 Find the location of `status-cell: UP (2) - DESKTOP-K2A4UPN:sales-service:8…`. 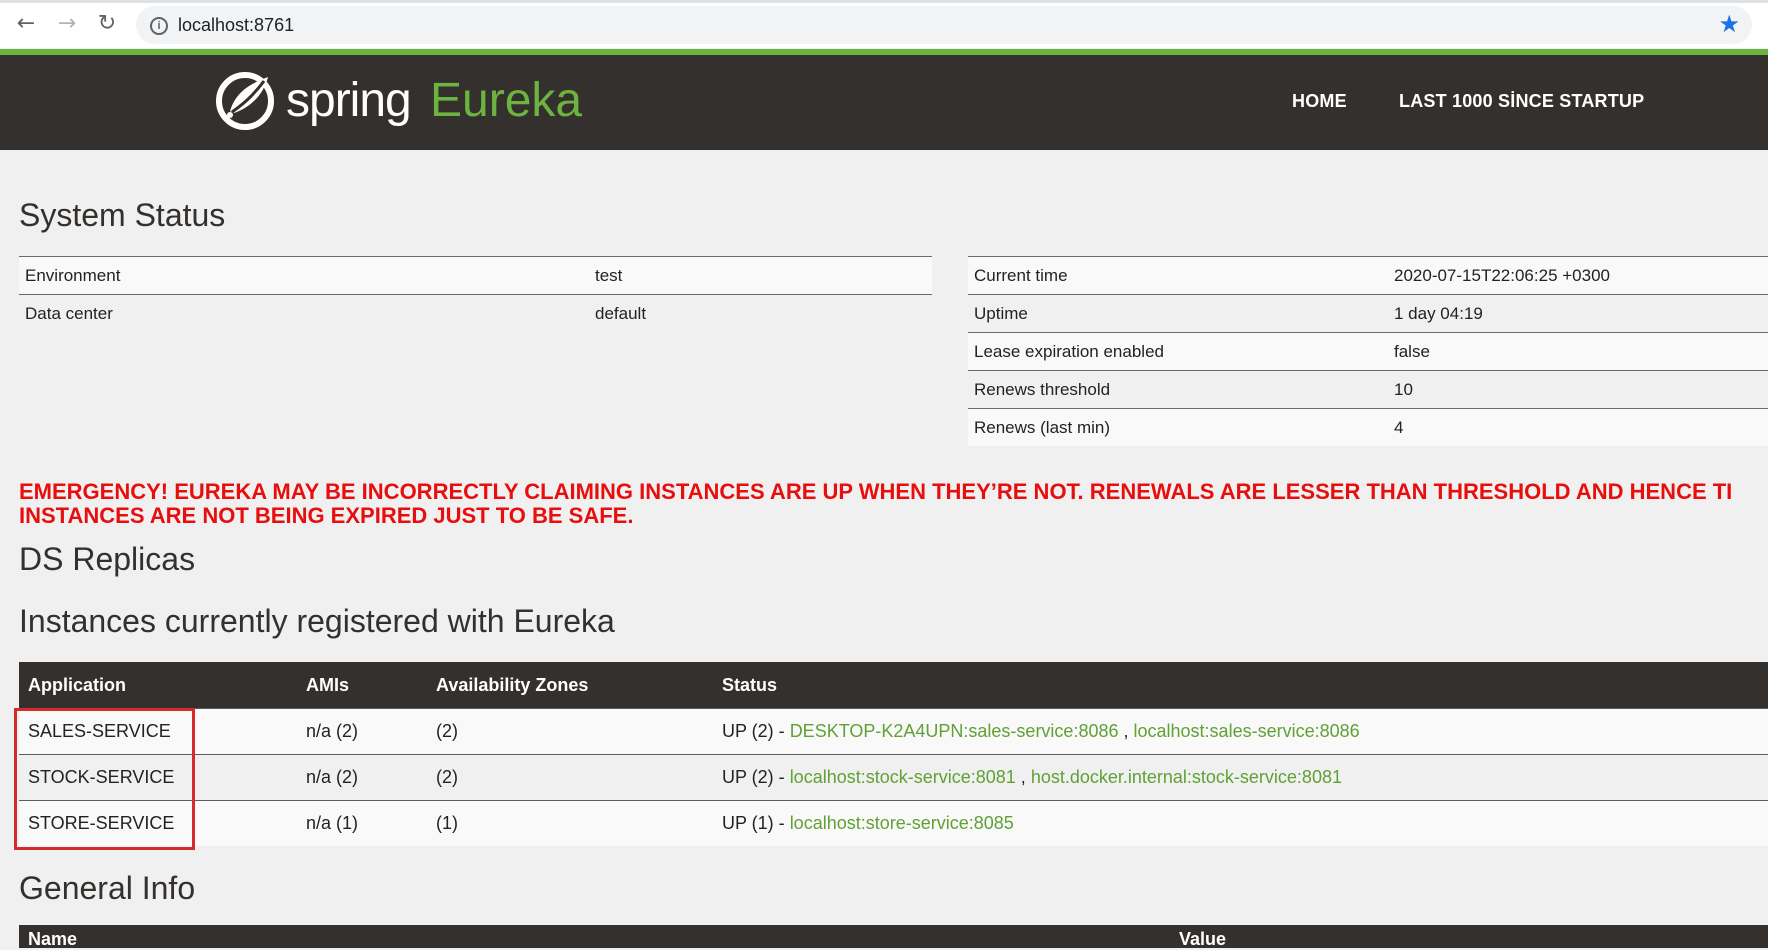

status-cell: UP (2) - DESKTOP-K2A4UPN:sales-service:8… is located at coordinates (1240, 731).